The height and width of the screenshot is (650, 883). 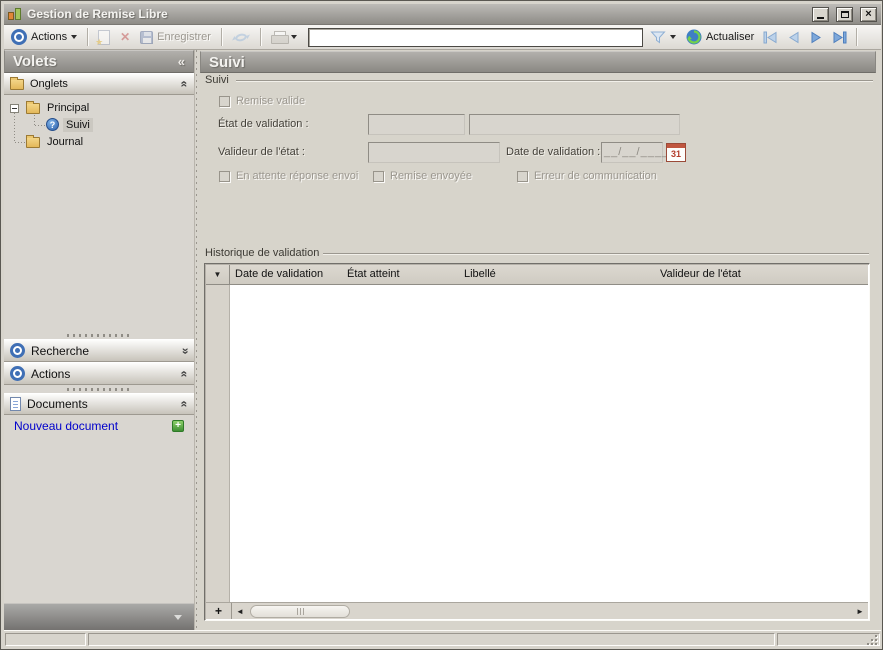 What do you see at coordinates (475, 37) in the screenshot?
I see `search-input` at bounding box center [475, 37].